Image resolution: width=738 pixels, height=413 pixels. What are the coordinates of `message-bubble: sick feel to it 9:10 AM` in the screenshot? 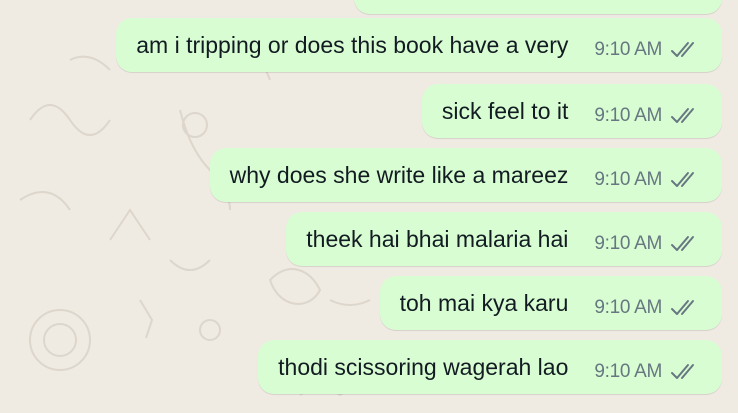 It's located at (571, 111).